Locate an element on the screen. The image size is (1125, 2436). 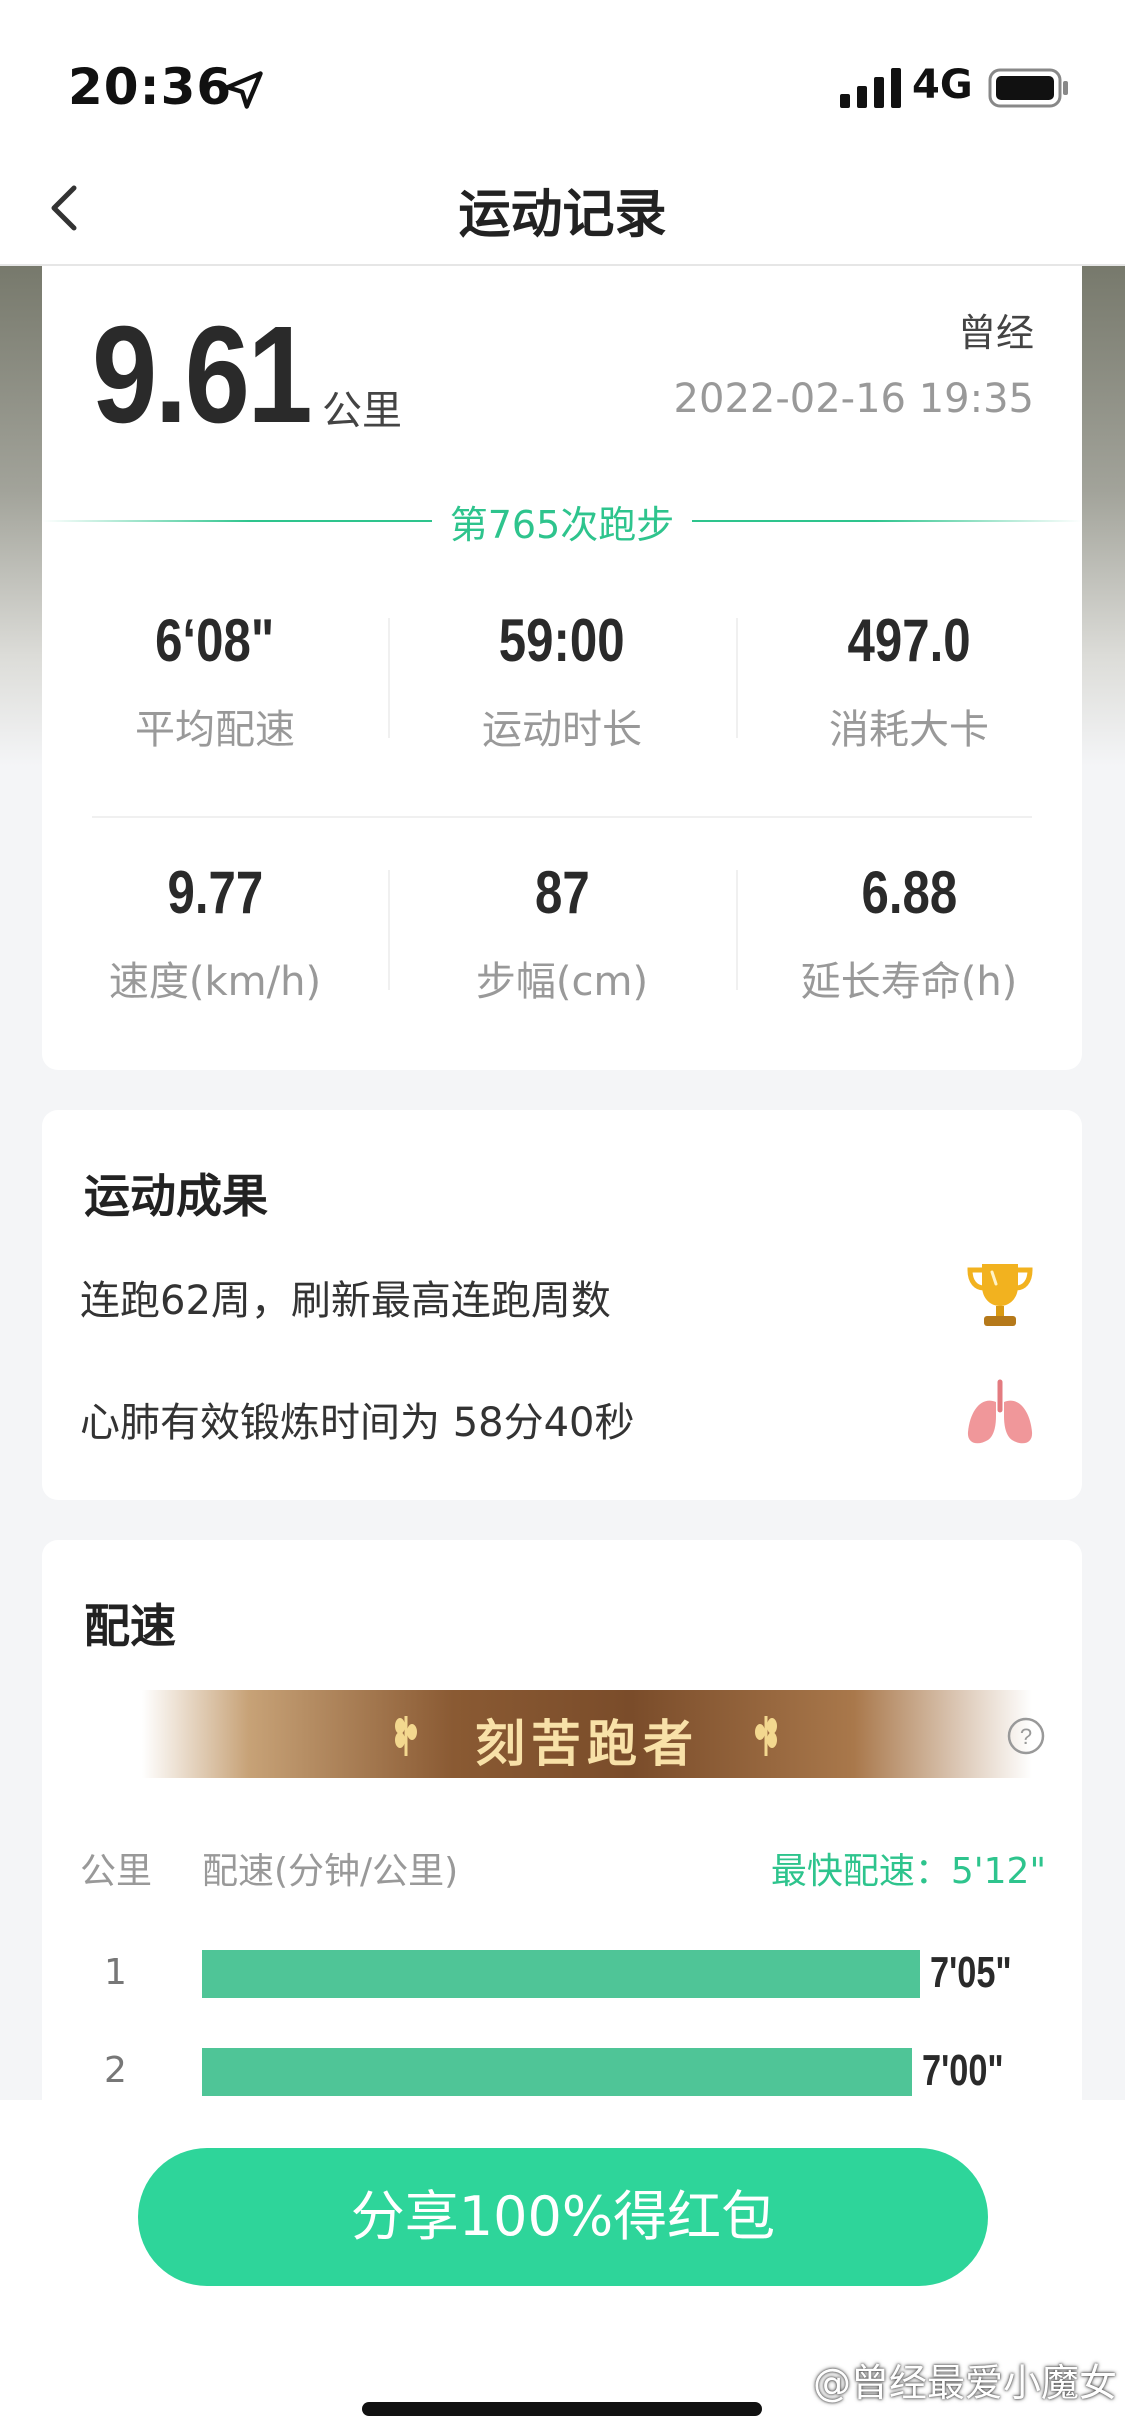
signal-icon is located at coordinates (870, 88).